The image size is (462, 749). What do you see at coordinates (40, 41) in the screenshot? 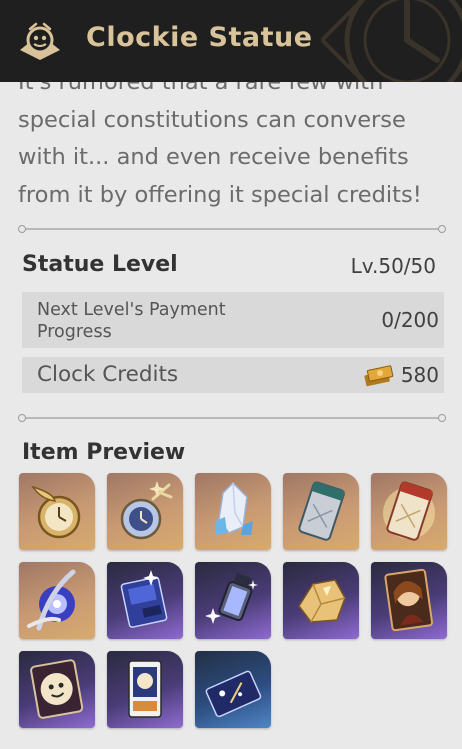
I see `clockie-emblem-icon` at bounding box center [40, 41].